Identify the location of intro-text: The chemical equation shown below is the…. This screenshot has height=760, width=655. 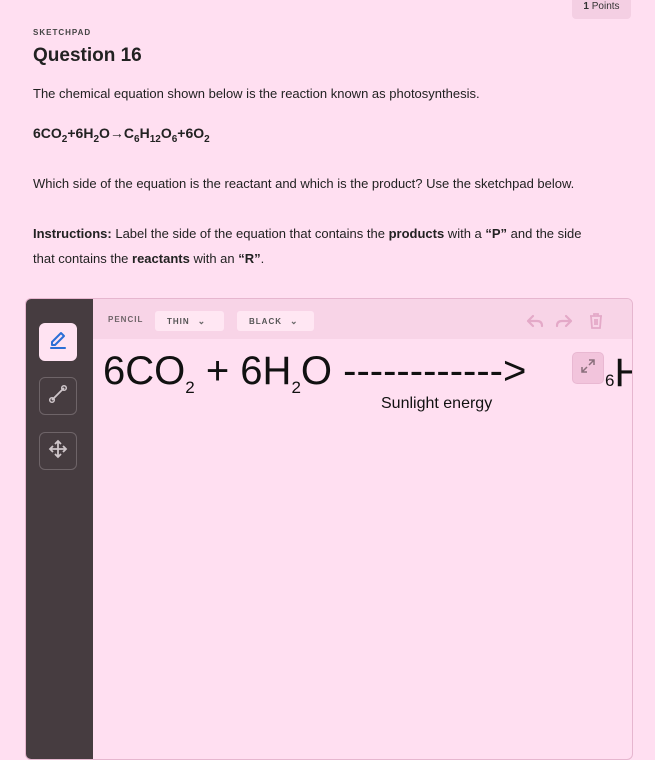
(256, 93).